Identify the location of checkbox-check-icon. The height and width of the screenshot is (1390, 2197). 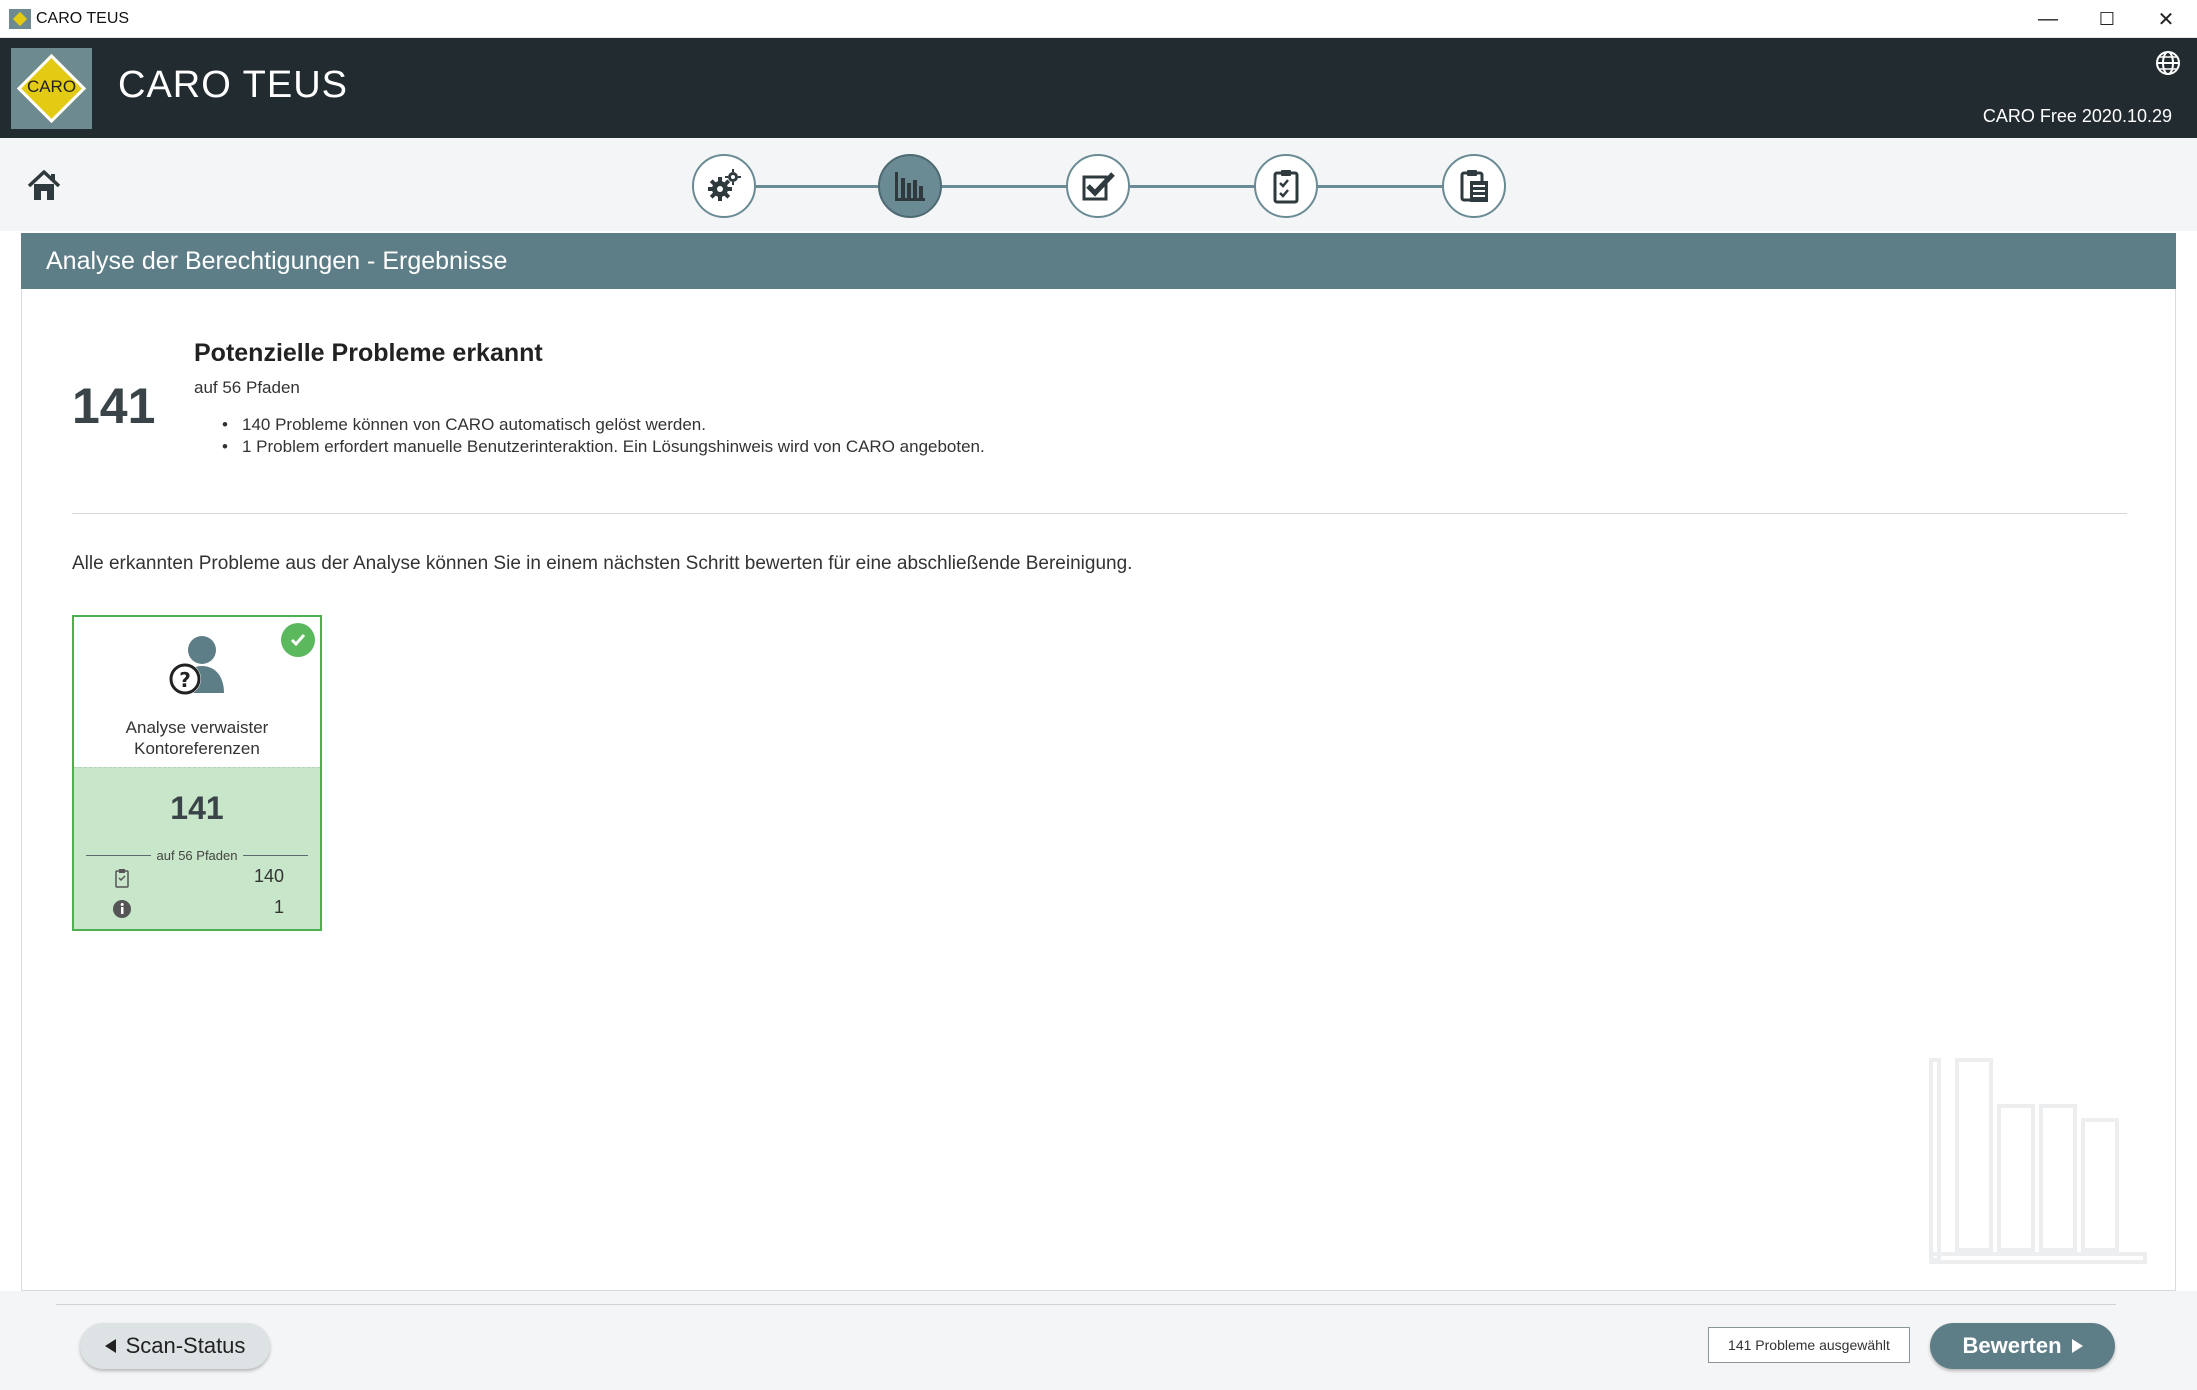
(1098, 186).